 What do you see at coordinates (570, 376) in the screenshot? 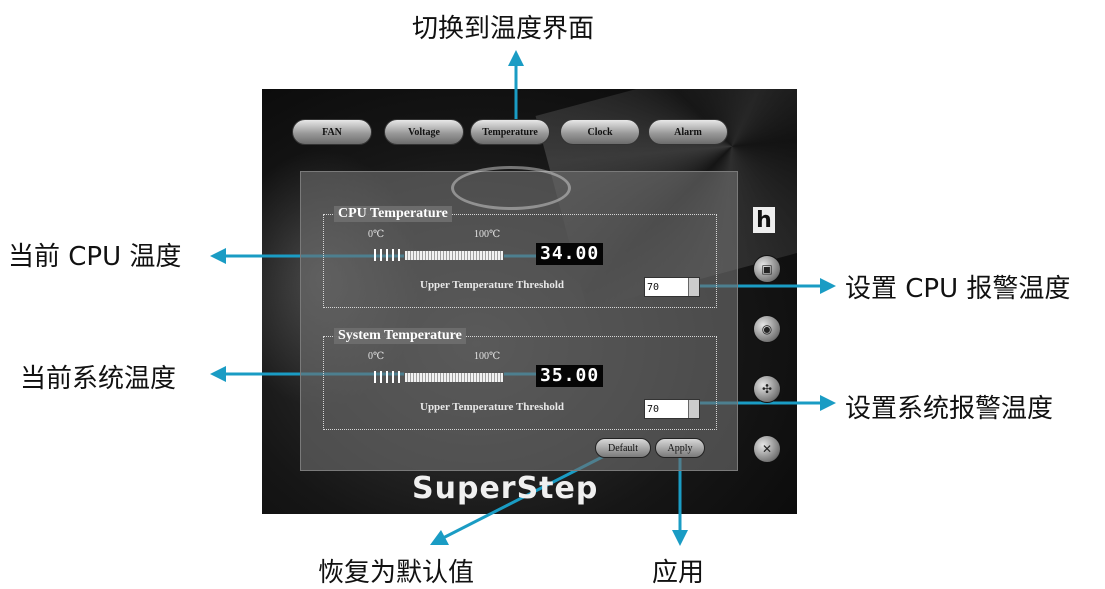
I see `system-temperature-readout: 35.00` at bounding box center [570, 376].